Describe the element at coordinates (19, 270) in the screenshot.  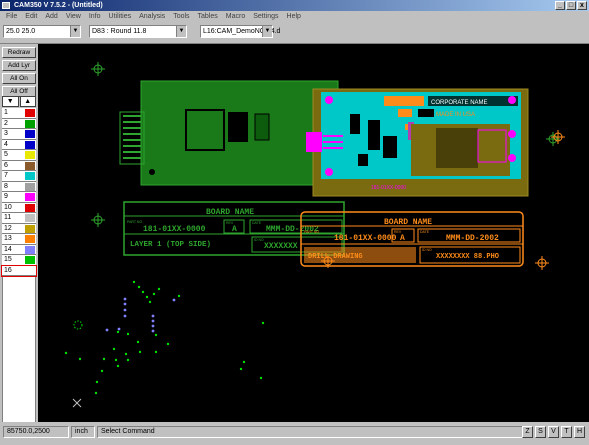
I see `layer-row-16: 16` at that location.